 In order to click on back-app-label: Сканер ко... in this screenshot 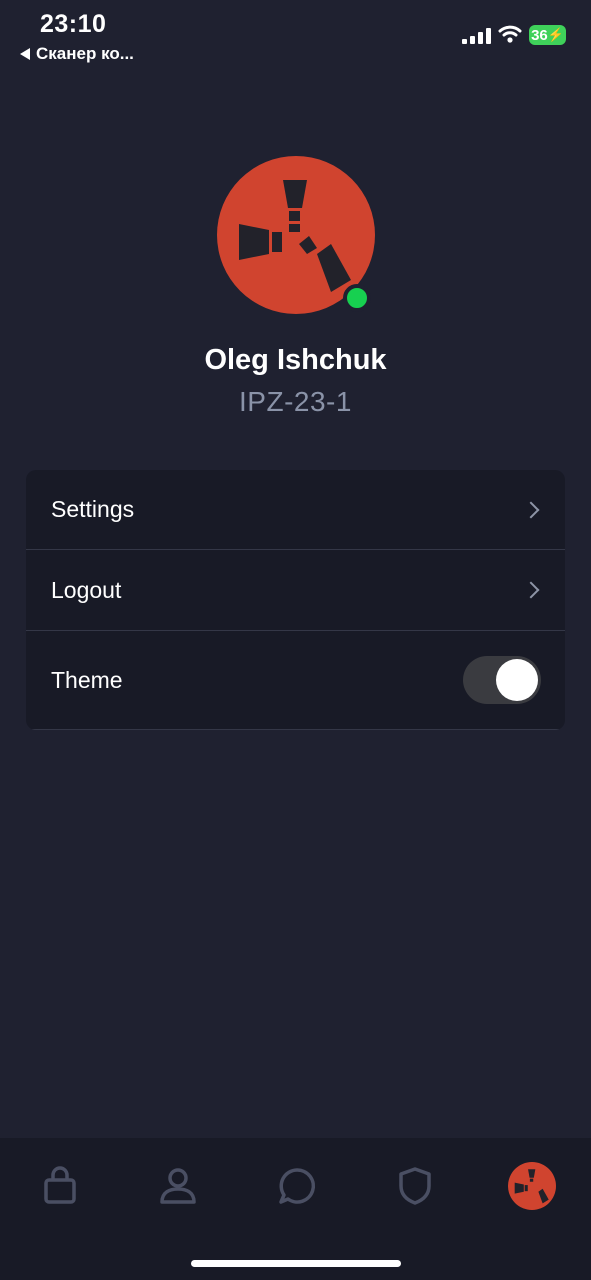, I will do `click(85, 53)`.